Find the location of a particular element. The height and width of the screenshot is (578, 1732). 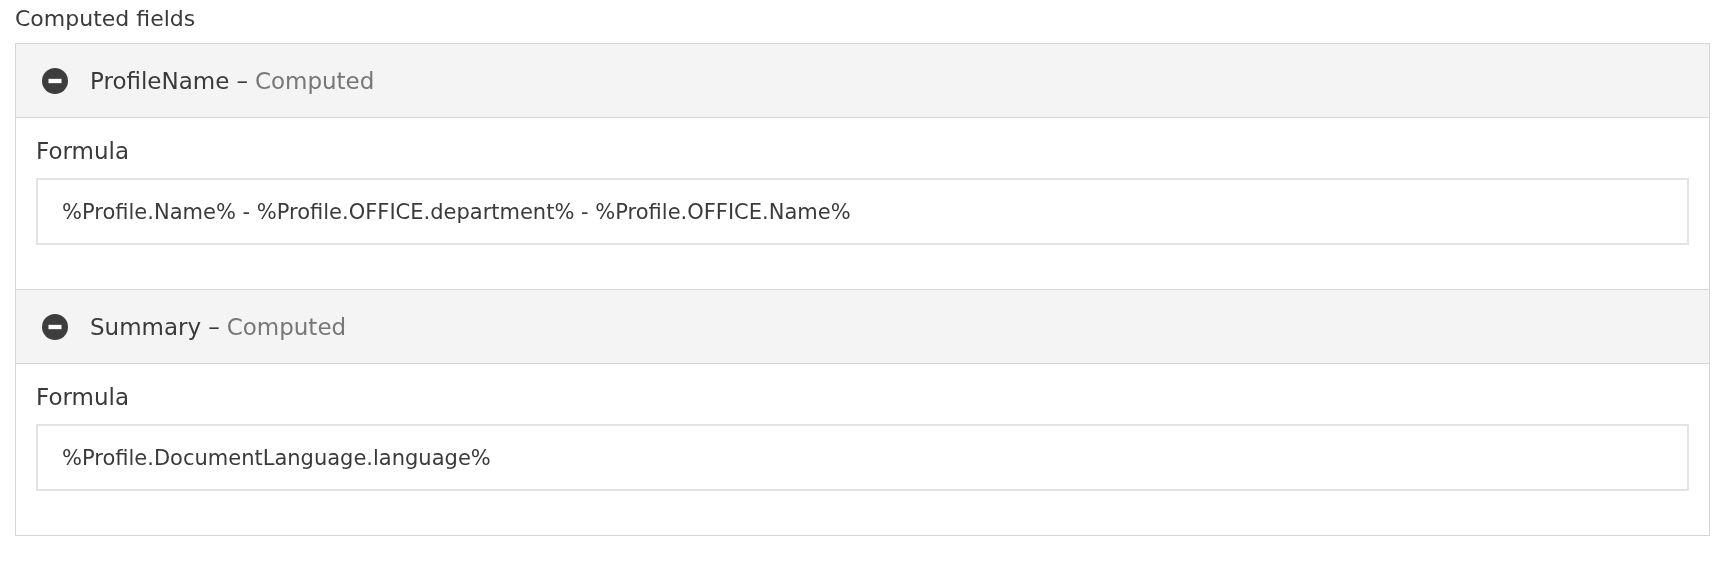

formula-field: %Profile.DocumentLanguage.language% is located at coordinates (862, 457).